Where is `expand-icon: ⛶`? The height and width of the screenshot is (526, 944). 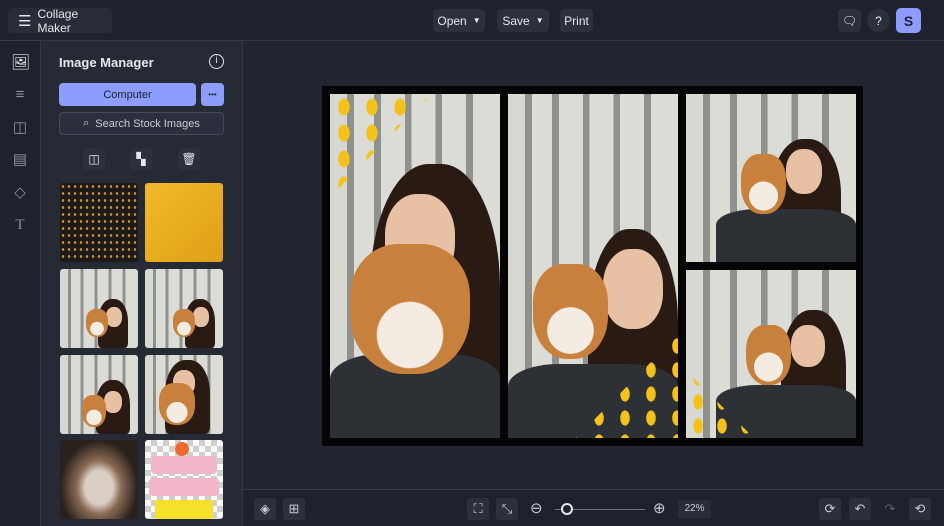
expand-icon: ⛶ is located at coordinates (478, 508).